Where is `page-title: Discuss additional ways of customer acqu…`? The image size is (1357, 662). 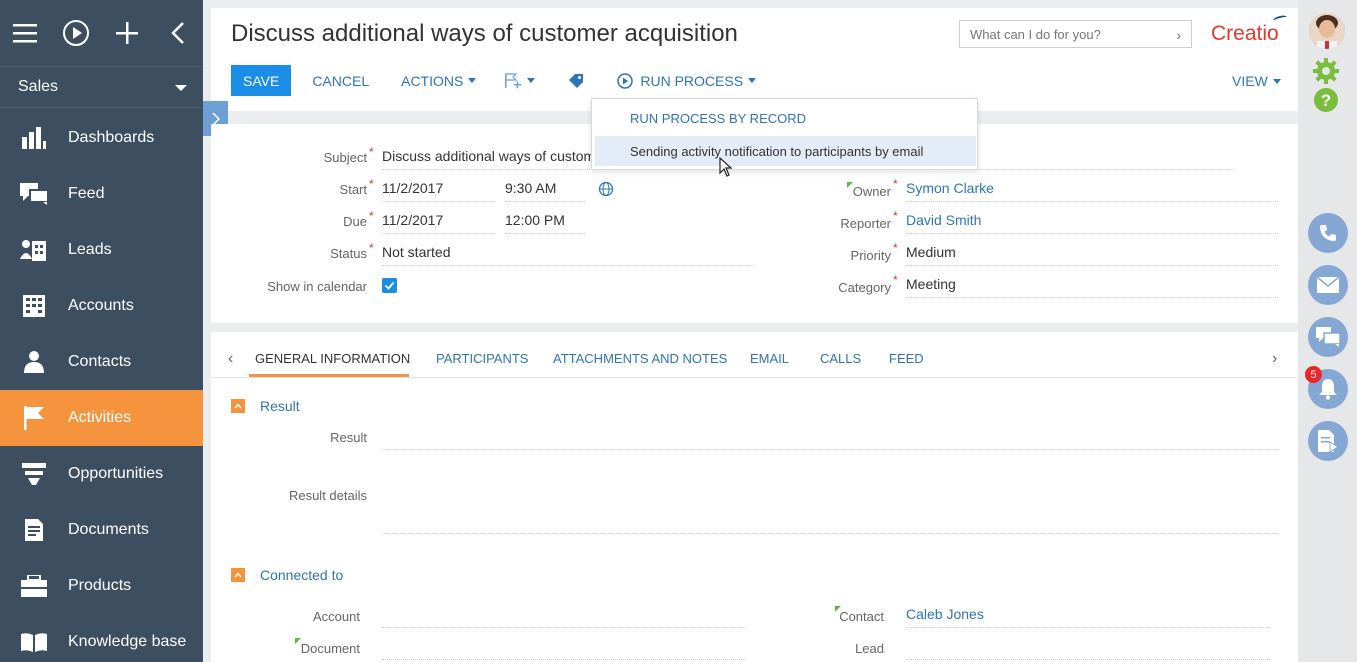
page-title: Discuss additional ways of customer acqu… is located at coordinates (484, 33).